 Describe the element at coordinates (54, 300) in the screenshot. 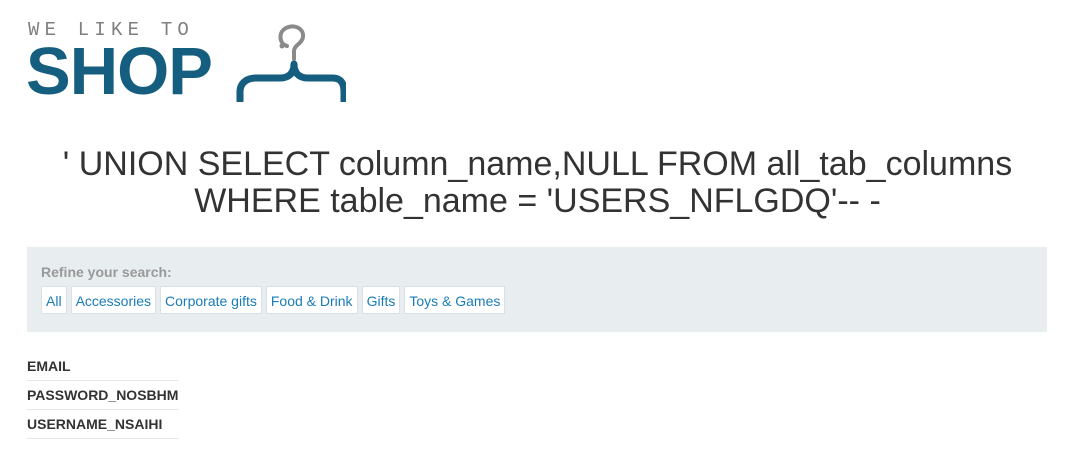

I see `filter-link-all: All` at that location.